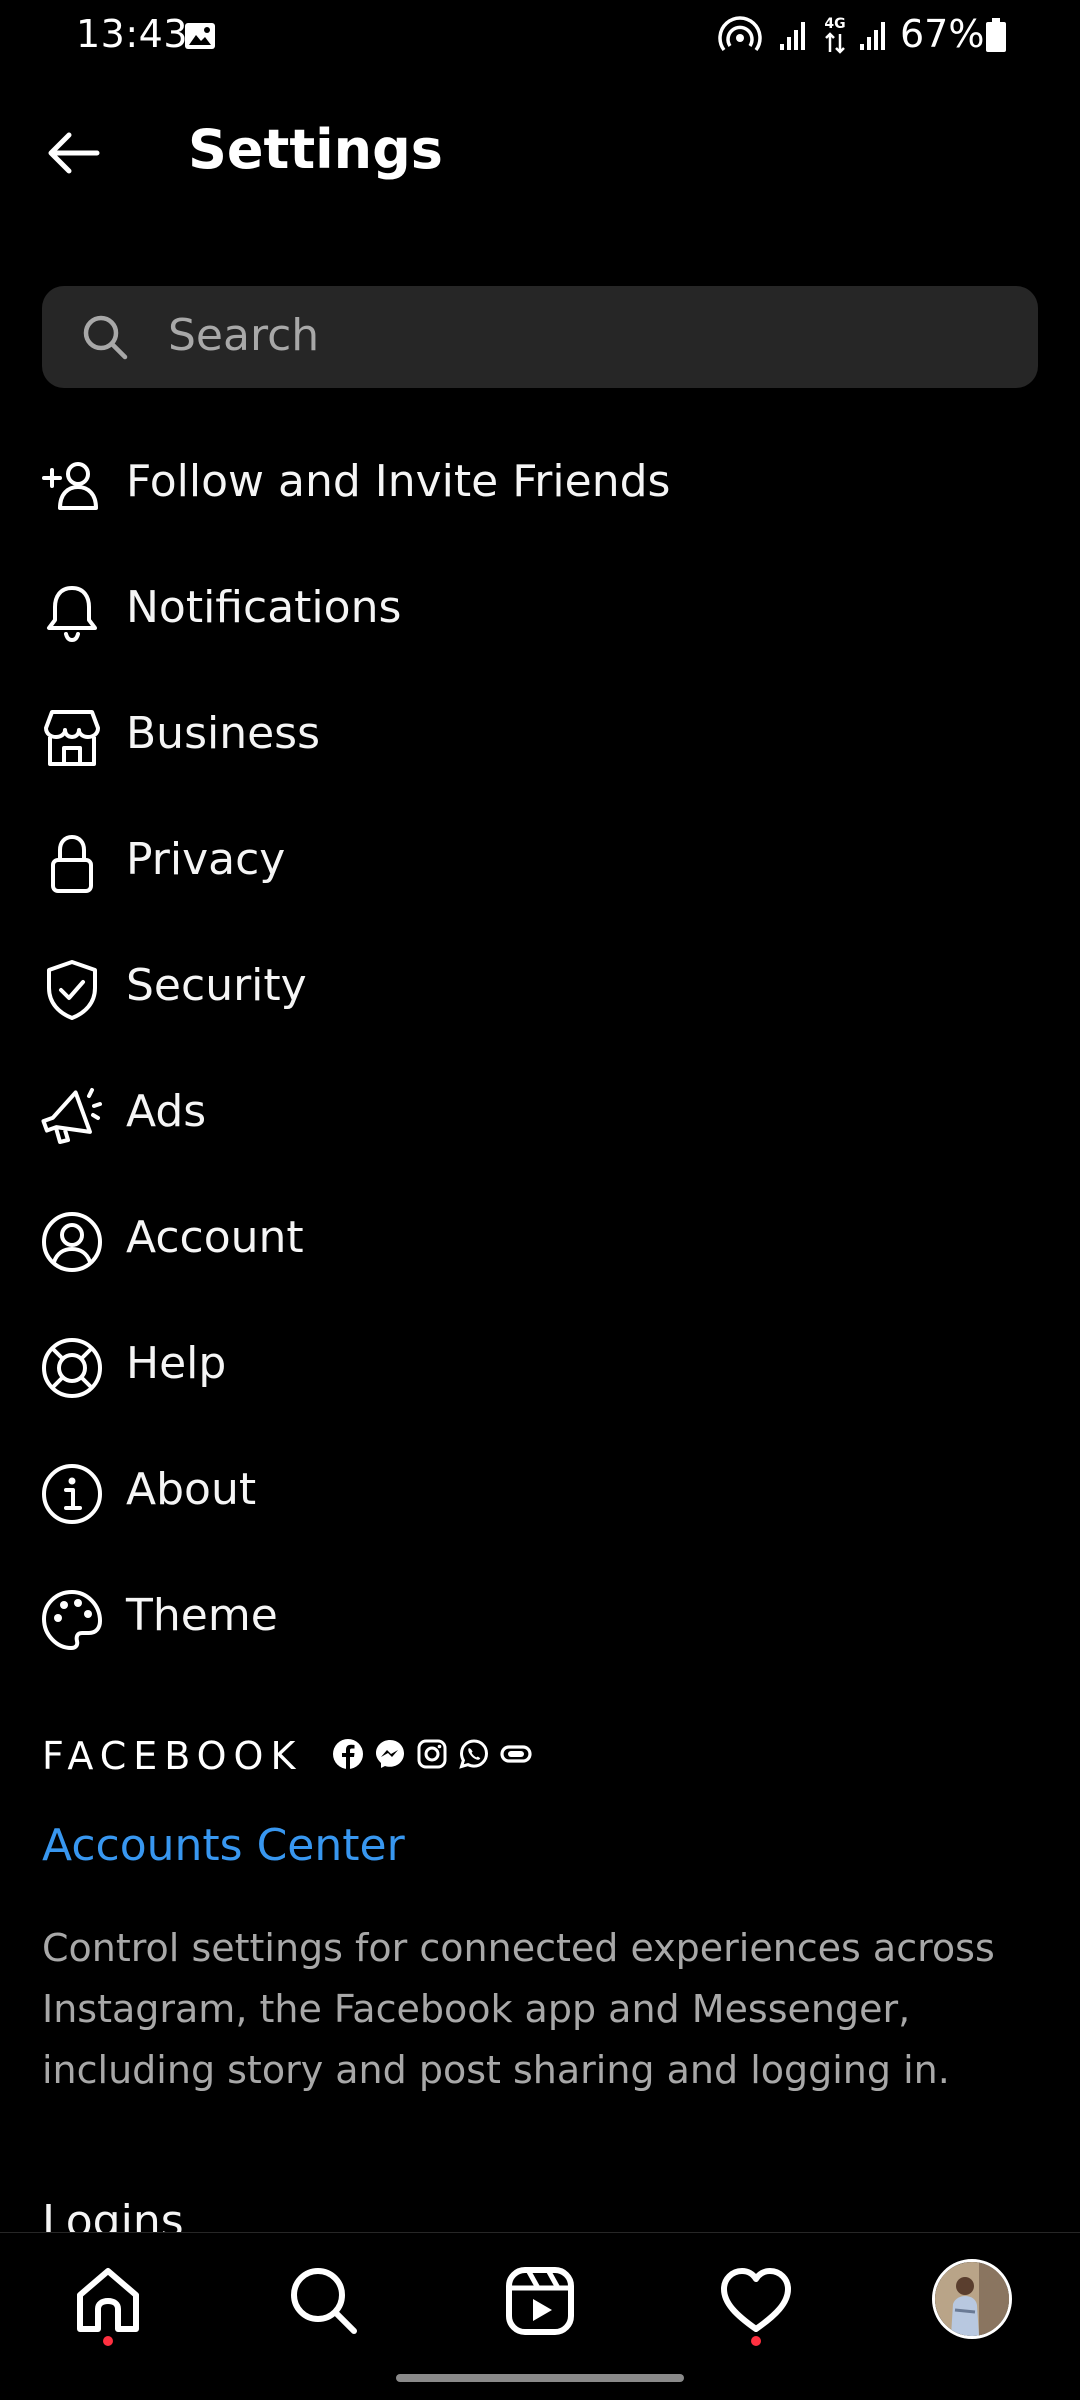 This screenshot has width=1080, height=2400. What do you see at coordinates (540, 1241) in the screenshot?
I see `menu-item-account: Account` at bounding box center [540, 1241].